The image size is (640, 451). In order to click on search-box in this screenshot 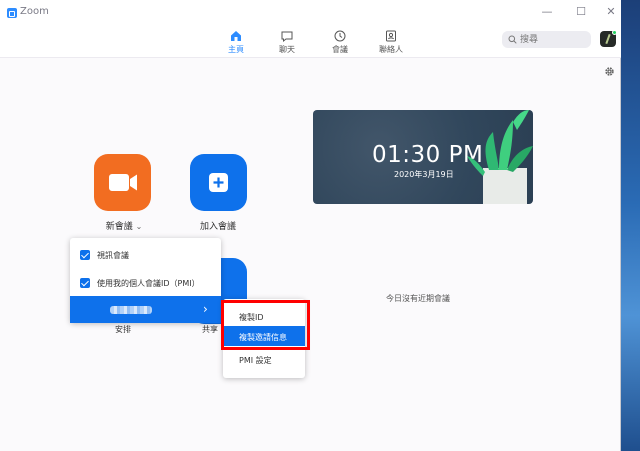, I will do `click(546, 39)`.